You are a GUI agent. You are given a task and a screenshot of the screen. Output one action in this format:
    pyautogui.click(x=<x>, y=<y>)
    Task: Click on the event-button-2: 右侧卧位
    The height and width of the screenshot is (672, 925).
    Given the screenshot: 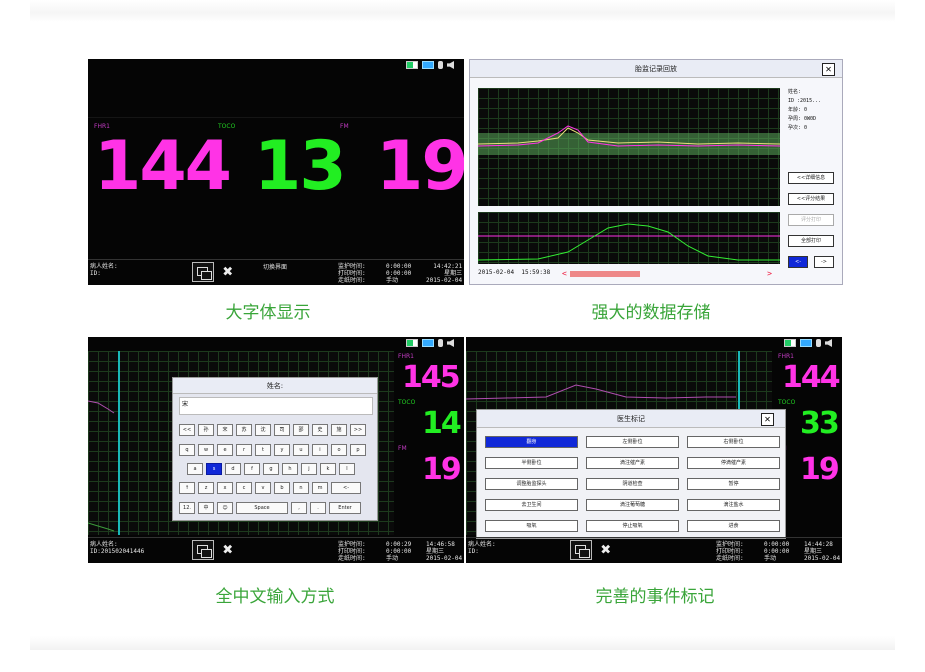 What is the action you would take?
    pyautogui.click(x=733, y=442)
    